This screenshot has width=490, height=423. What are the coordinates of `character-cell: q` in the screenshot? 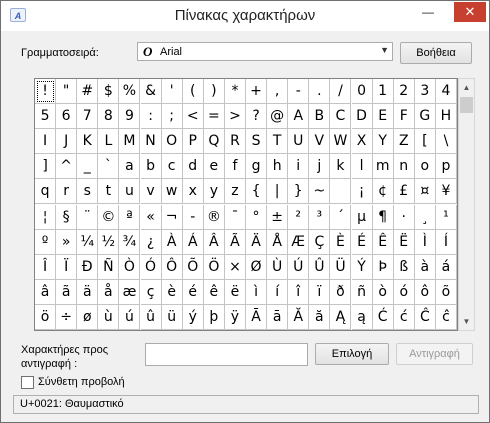 It's located at (46, 192).